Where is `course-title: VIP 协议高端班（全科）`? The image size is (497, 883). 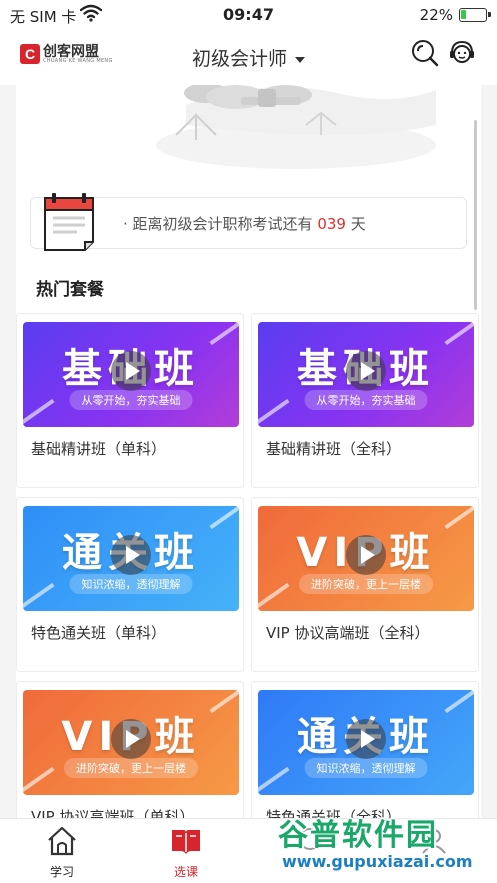 course-title: VIP 协议高端班（全科） is located at coordinates (348, 633).